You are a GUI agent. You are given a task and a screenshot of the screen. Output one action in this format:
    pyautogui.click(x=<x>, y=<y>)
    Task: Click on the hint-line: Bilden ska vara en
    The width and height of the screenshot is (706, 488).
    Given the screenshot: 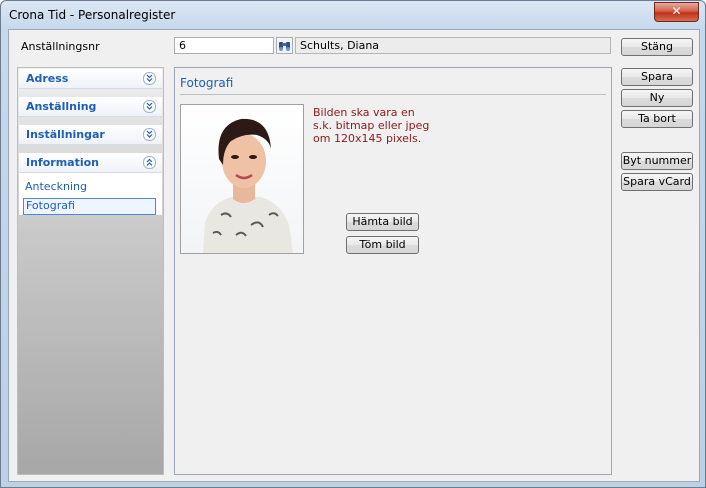 What is the action you would take?
    pyautogui.click(x=364, y=112)
    